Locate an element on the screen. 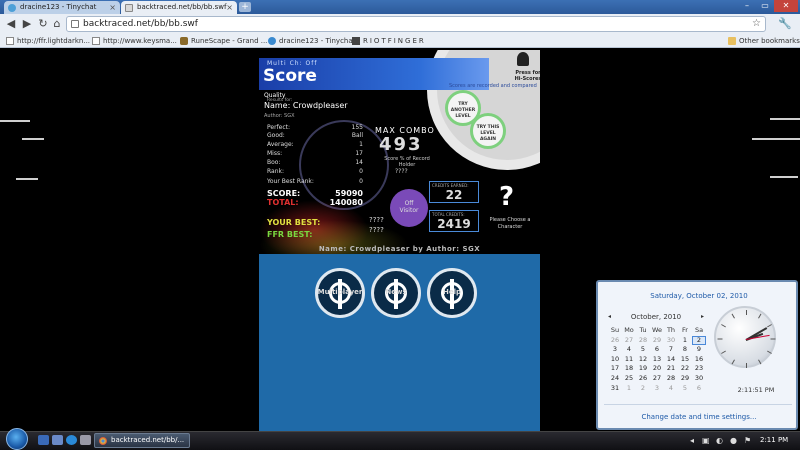 The height and width of the screenshot is (450, 800). bookmark-item: RIOTFINGER is located at coordinates (389, 41).